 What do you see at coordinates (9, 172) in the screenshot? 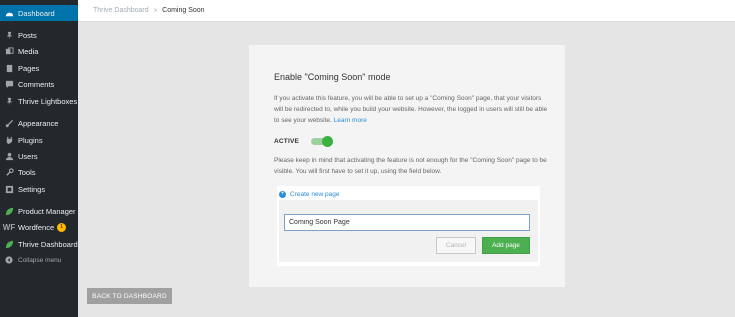
I see `wrench-icon` at bounding box center [9, 172].